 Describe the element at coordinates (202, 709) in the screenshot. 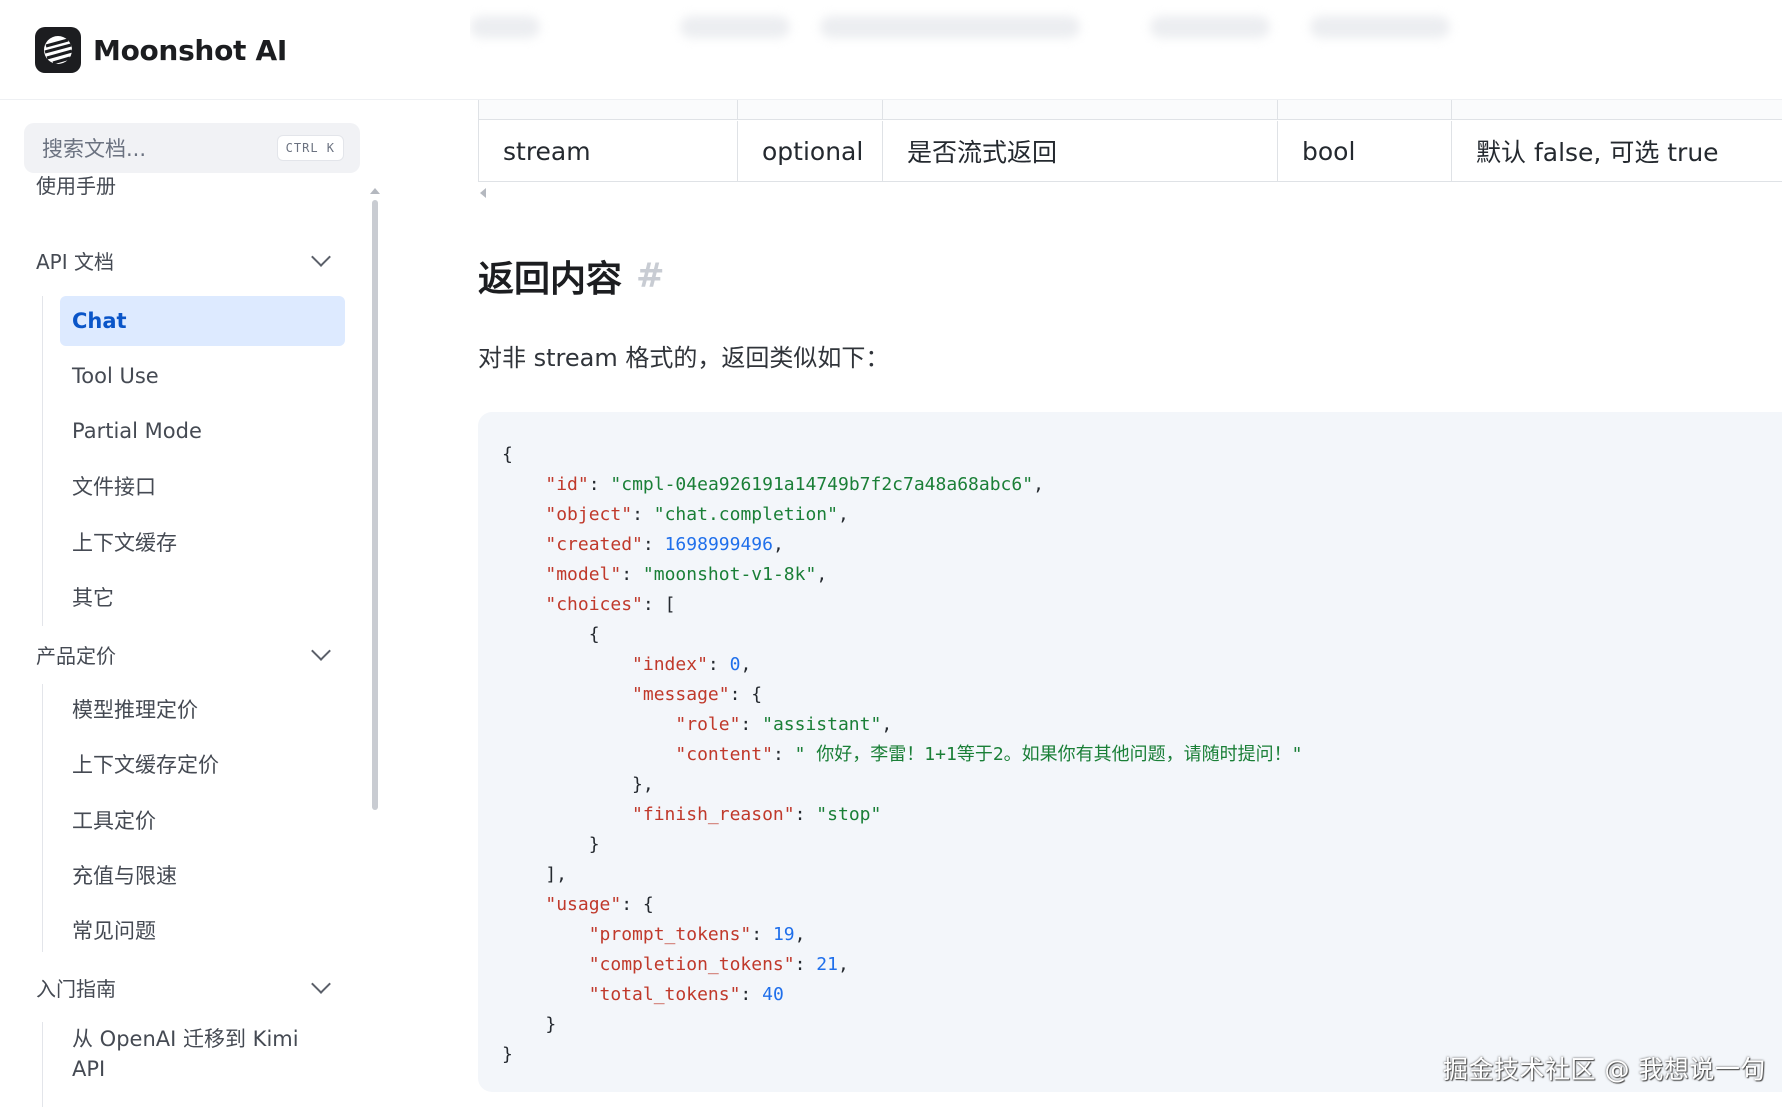

I see `sidebar-item-model-pricing: 模型推理定价` at that location.